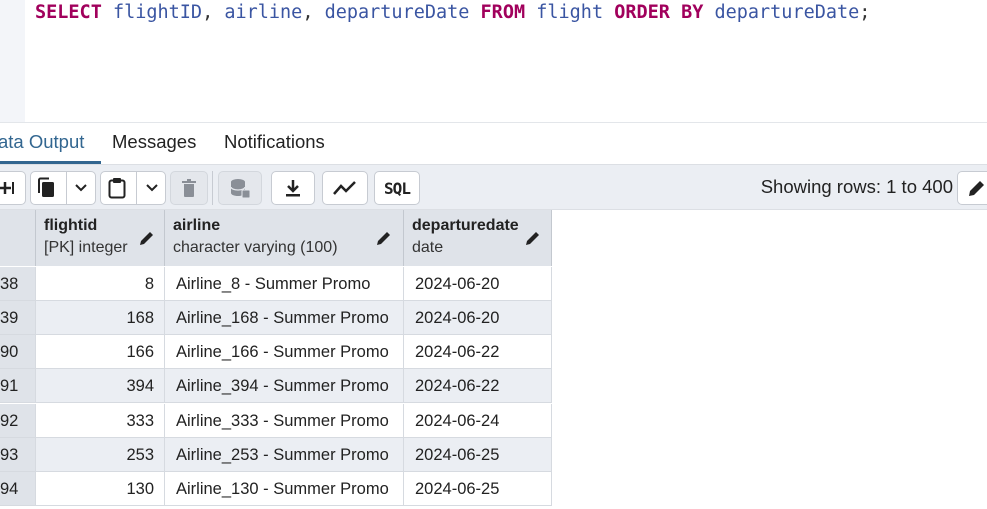 The image size is (987, 509). Describe the element at coordinates (284, 318) in the screenshot. I see `cell-airline: Airline_168 - Summer Promo` at that location.